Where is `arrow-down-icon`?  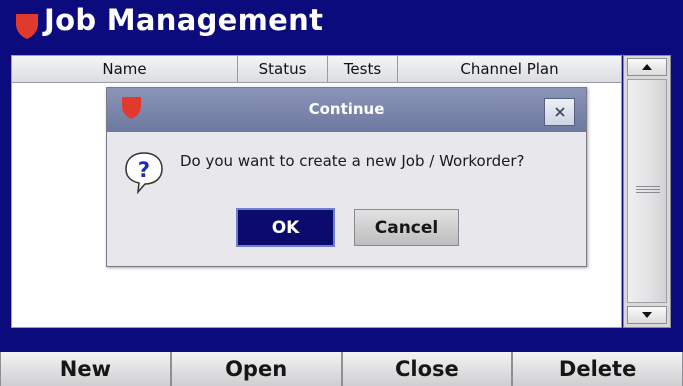
arrow-down-icon is located at coordinates (647, 315).